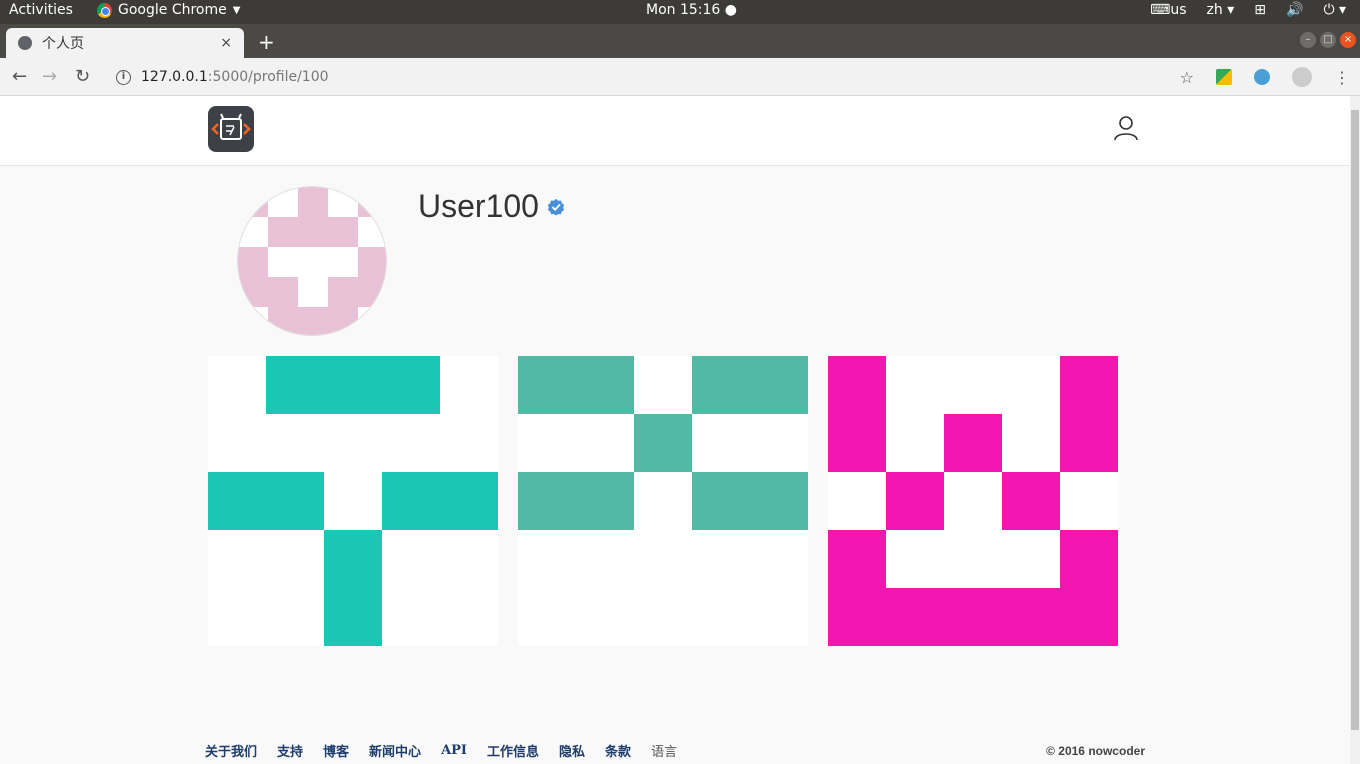 This screenshot has width=1360, height=764. Describe the element at coordinates (172, 10) in the screenshot. I see `app-name: Google Chrome` at that location.